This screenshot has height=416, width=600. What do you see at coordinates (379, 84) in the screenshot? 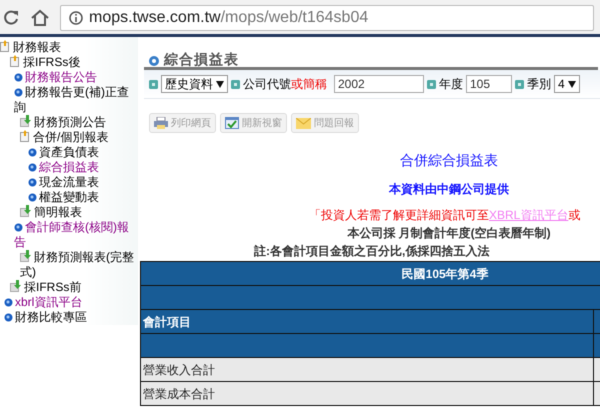
I see `company-input: 2002` at bounding box center [379, 84].